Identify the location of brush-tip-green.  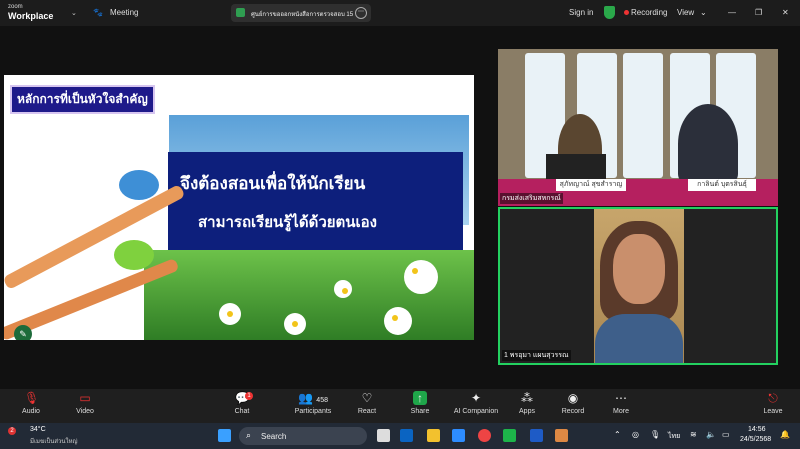
(134, 255).